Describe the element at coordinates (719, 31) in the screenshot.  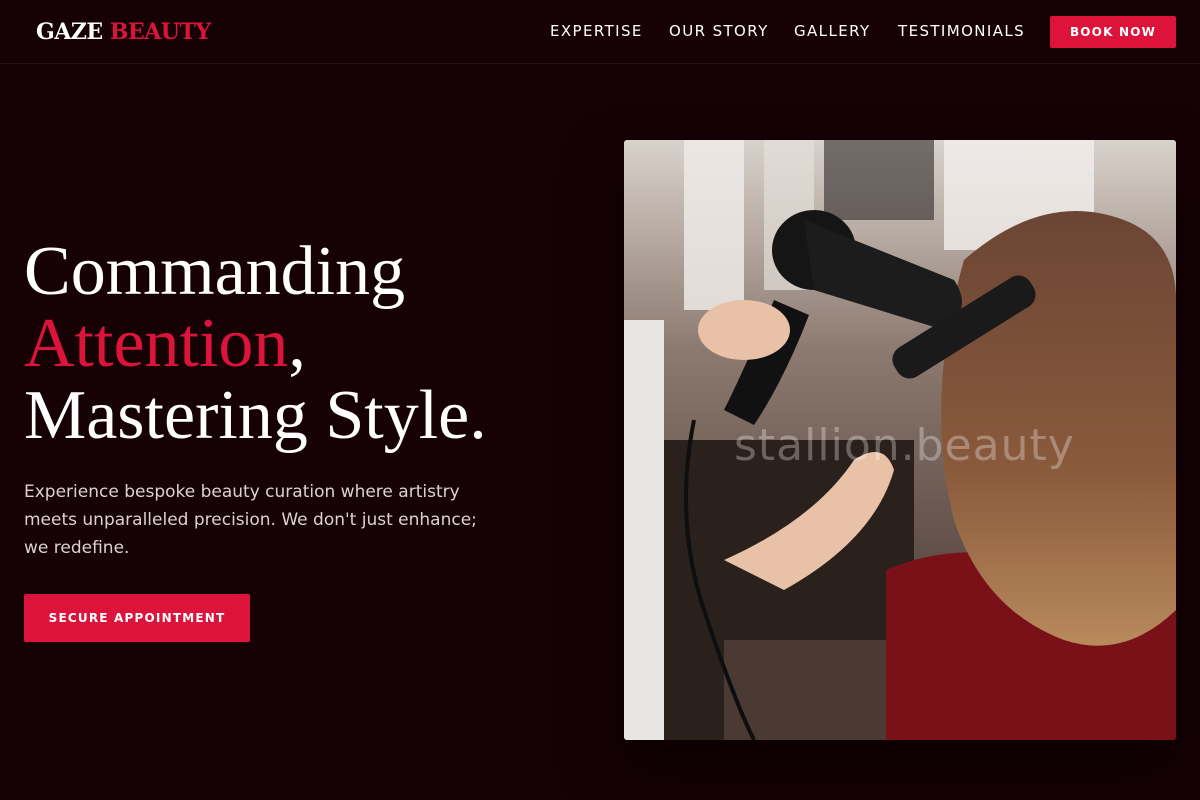
I see `nav-our-story: OUR STORY` at that location.